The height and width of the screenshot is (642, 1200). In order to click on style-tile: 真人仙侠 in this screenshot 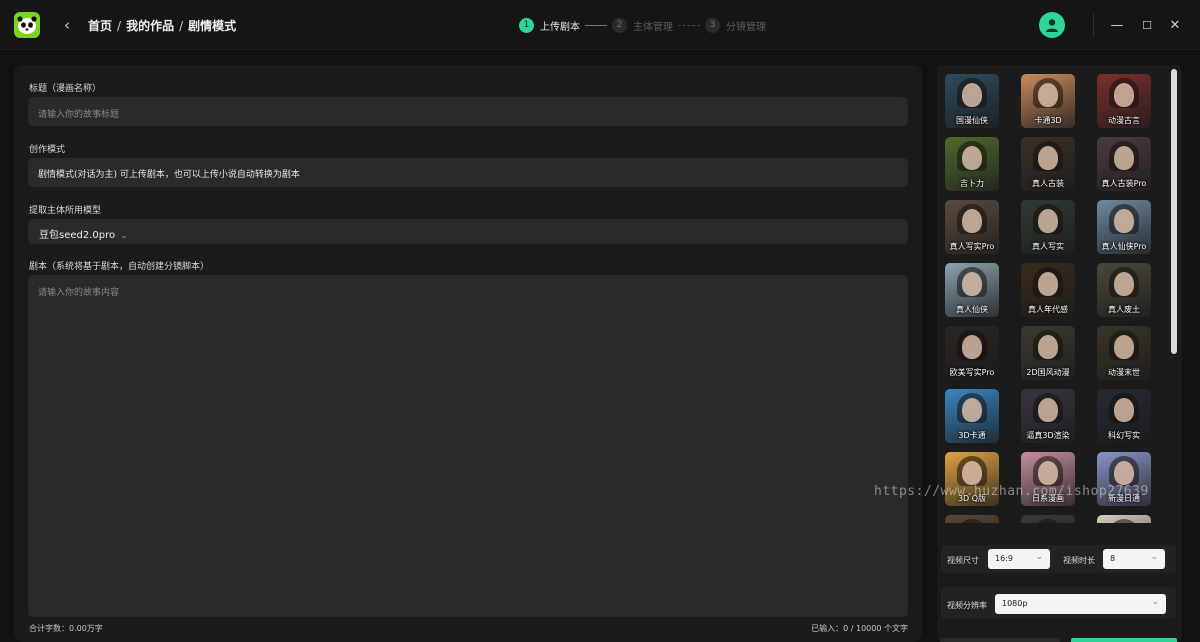, I will do `click(972, 290)`.